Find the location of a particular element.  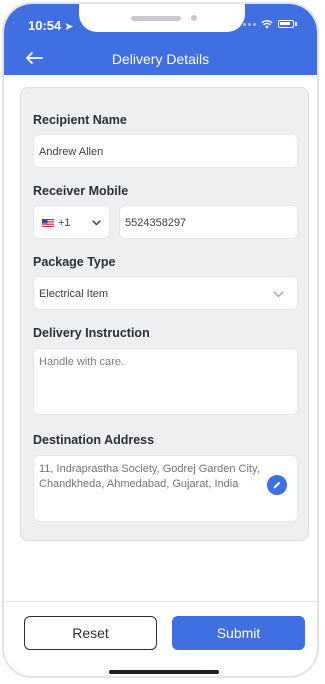

delivery-instruction-label: Delivery Instruction is located at coordinates (91, 333).